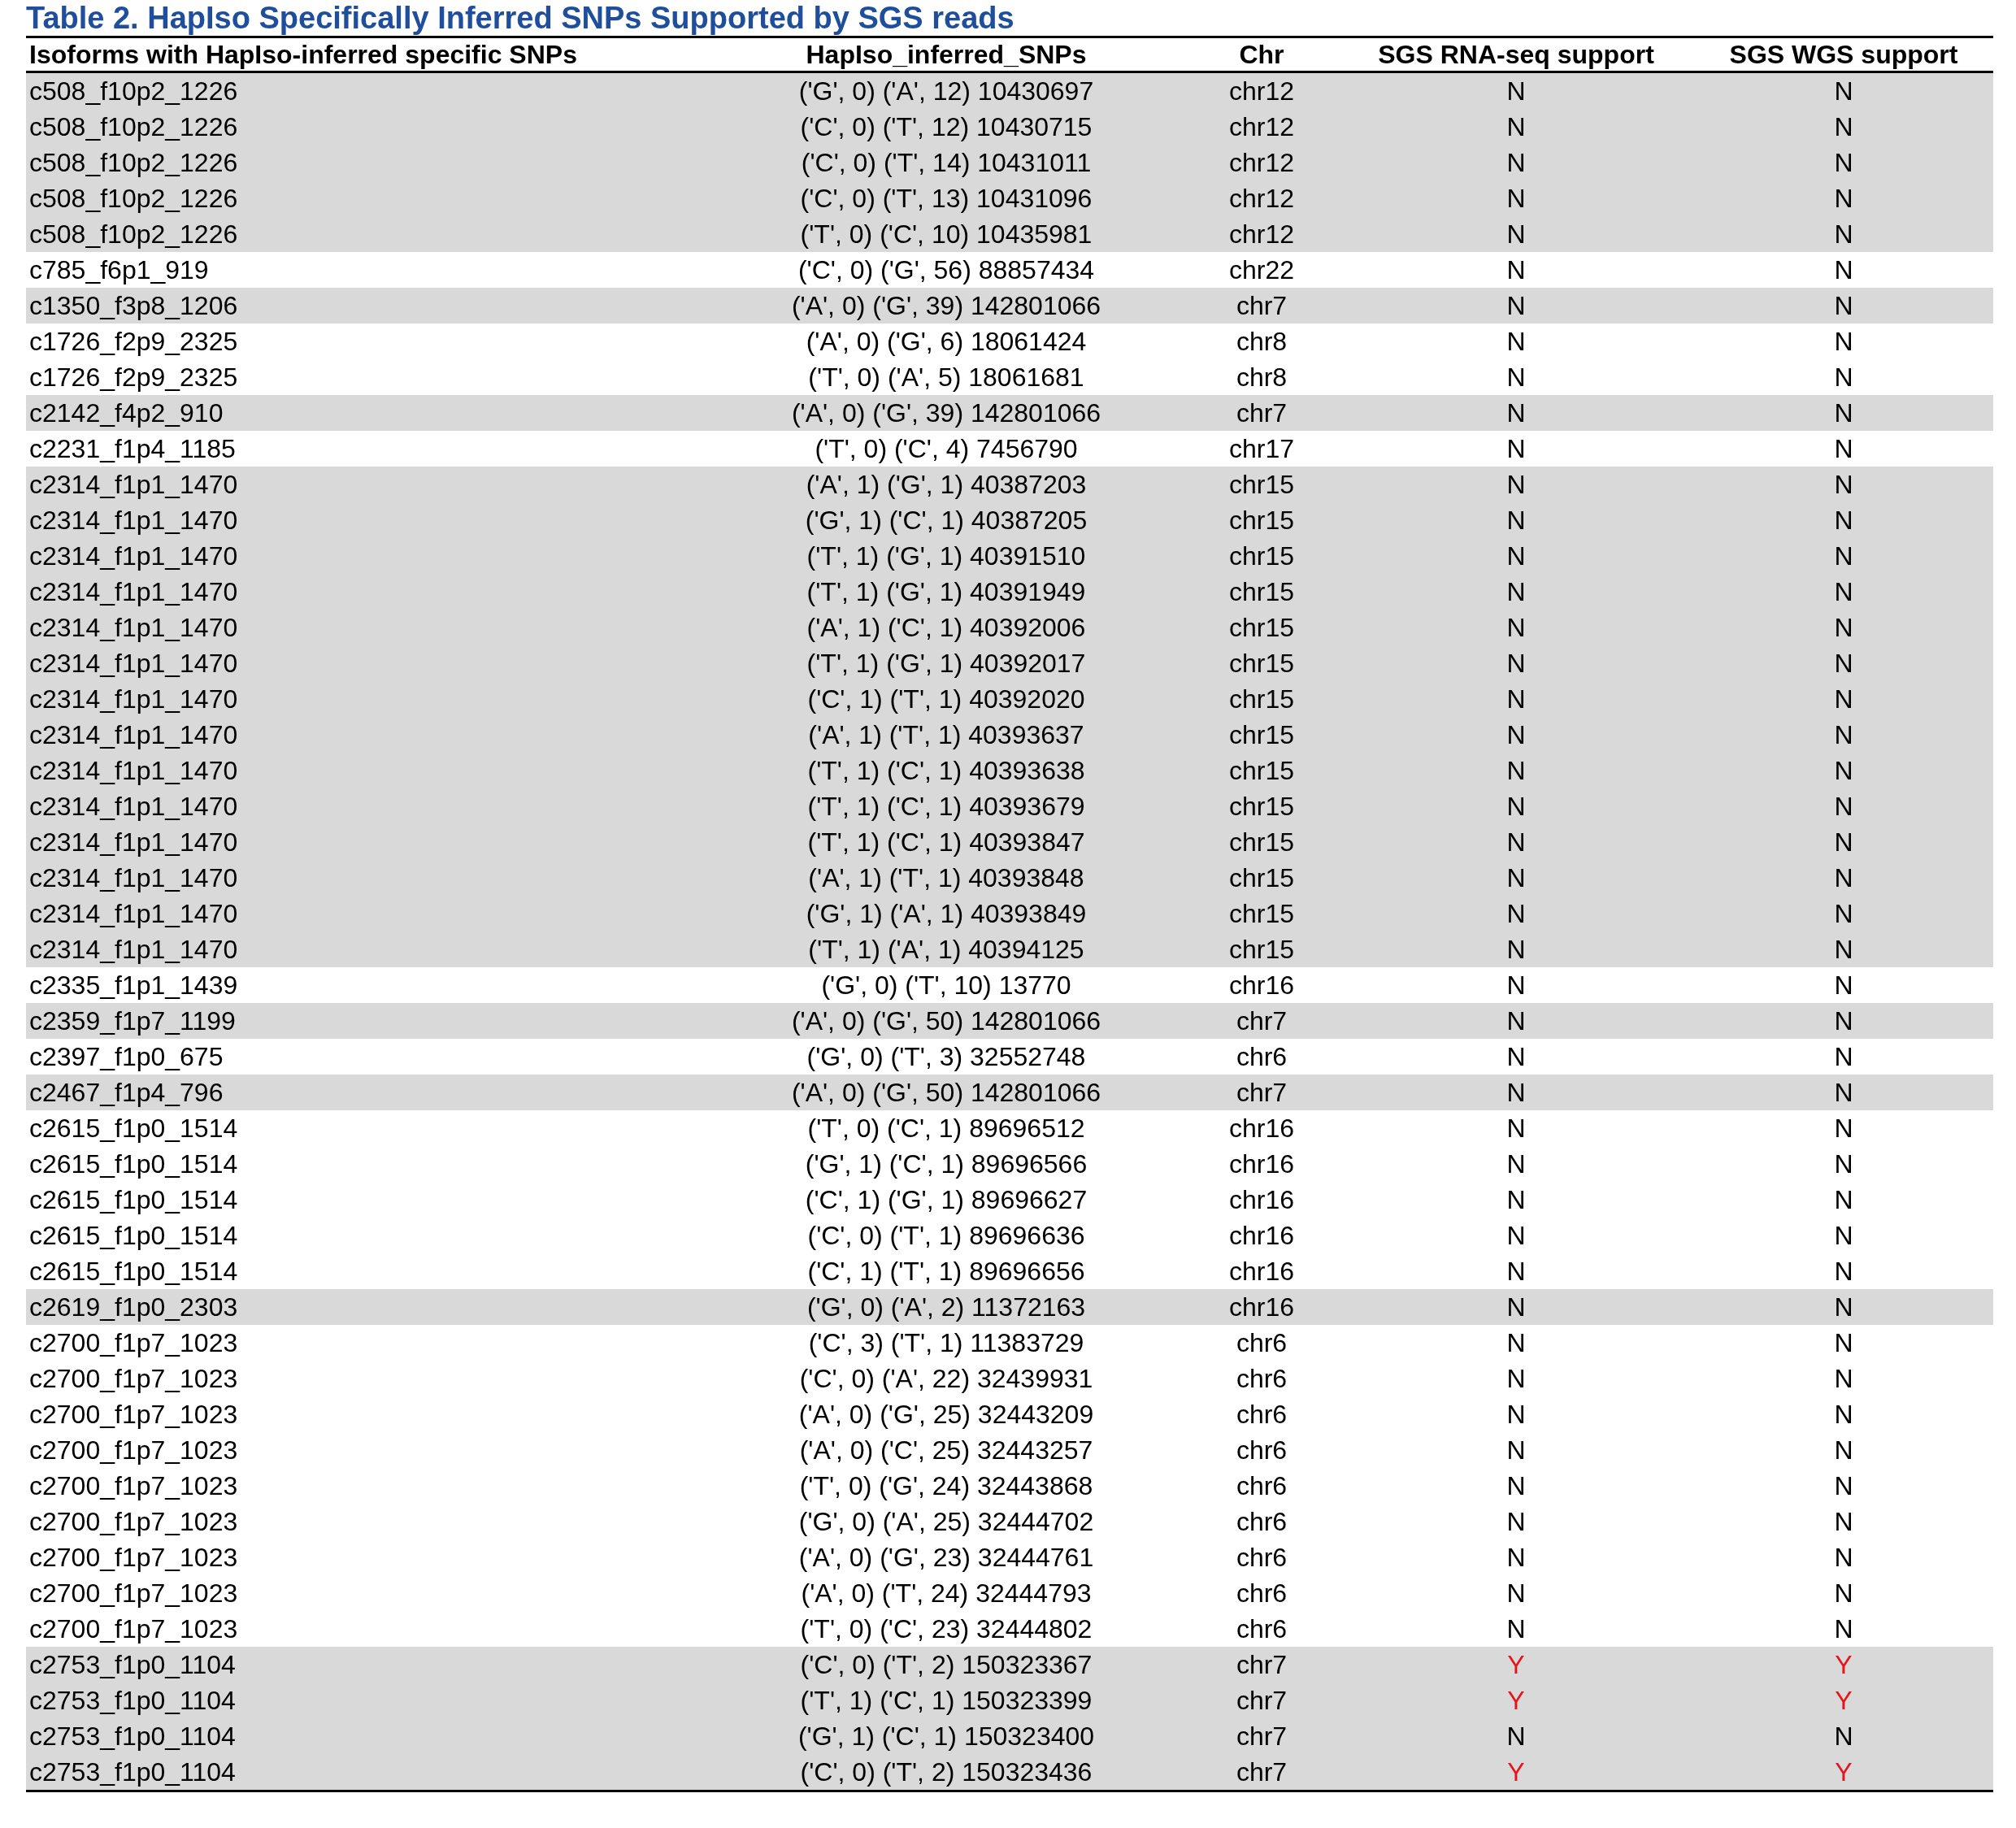 Image resolution: width=2016 pixels, height=1828 pixels. Describe the element at coordinates (1843, 54) in the screenshot. I see `column-header: SGS WGS support` at that location.